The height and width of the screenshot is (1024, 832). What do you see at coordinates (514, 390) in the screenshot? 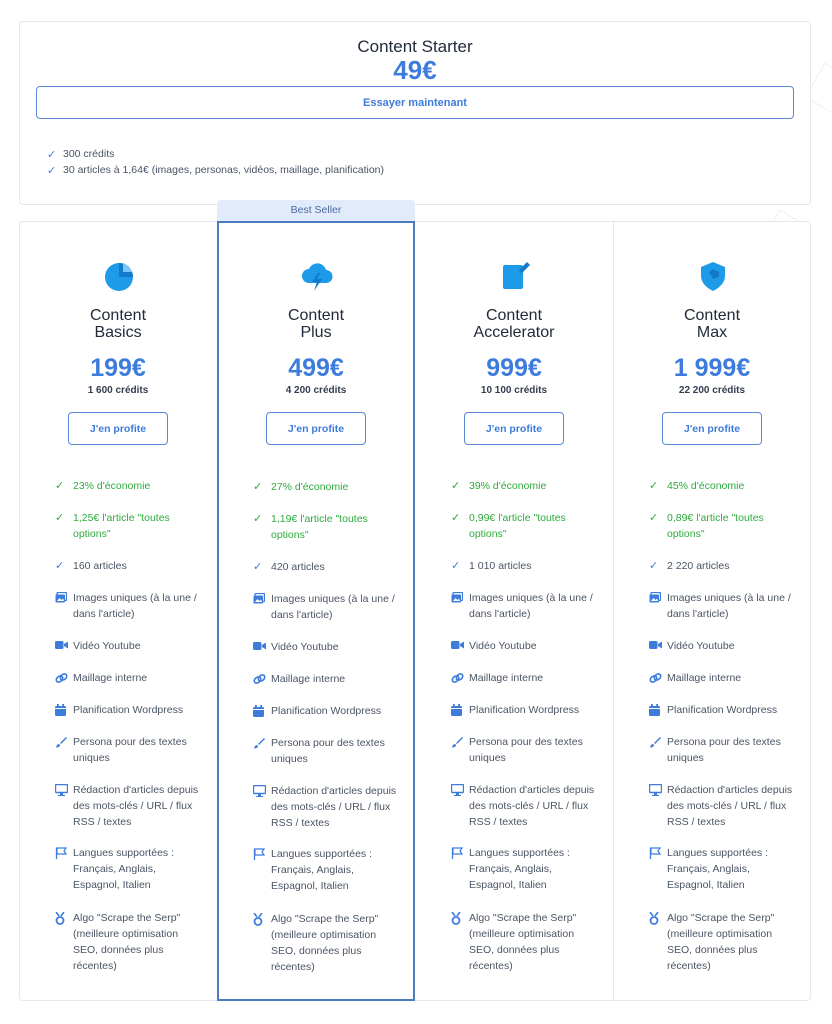
I see `plan-credits: 10 100 crédits` at bounding box center [514, 390].